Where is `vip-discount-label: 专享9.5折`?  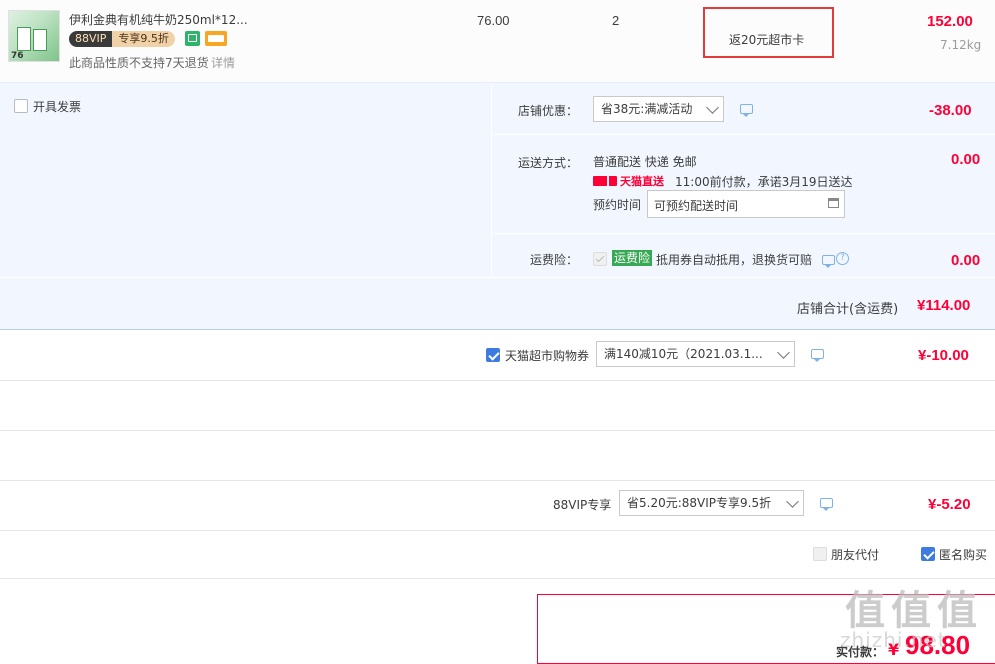
vip-discount-label: 专享9.5折 is located at coordinates (143, 39).